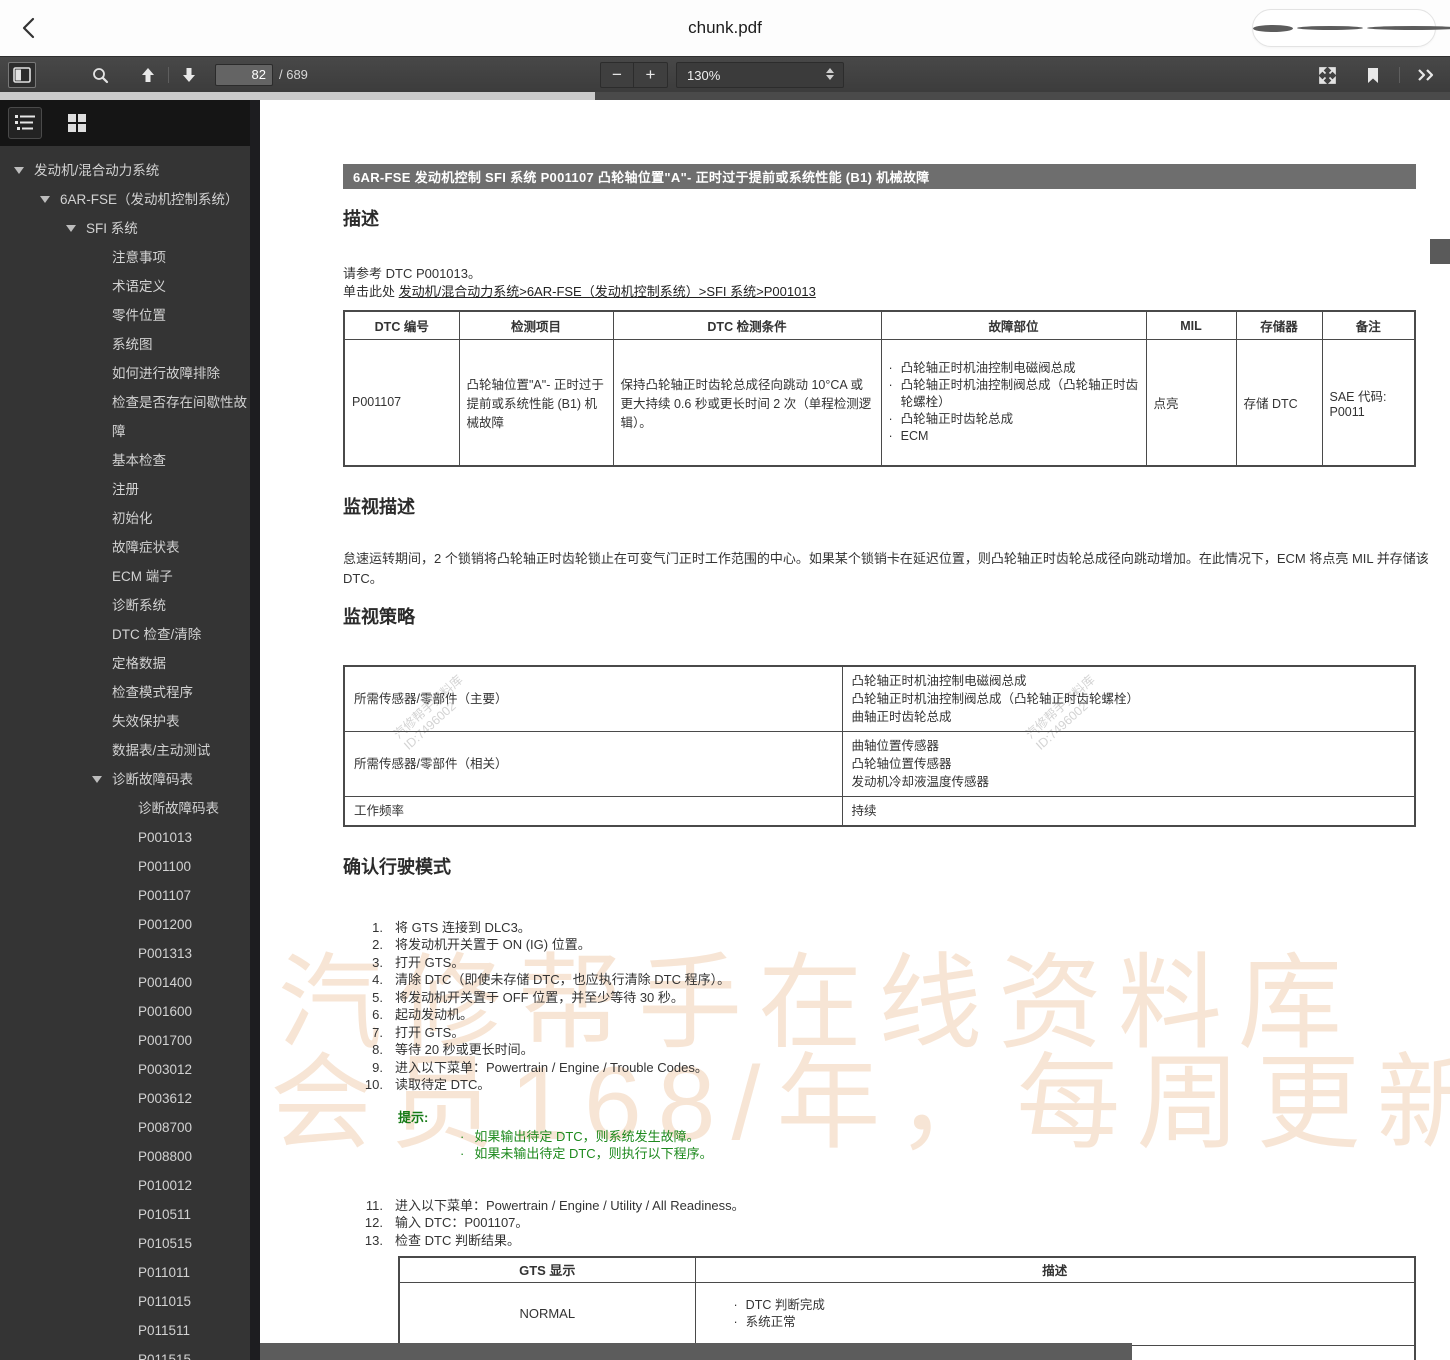 The height and width of the screenshot is (1360, 1450). Describe the element at coordinates (617, 75) in the screenshot. I see `zoom-out-button: −` at that location.